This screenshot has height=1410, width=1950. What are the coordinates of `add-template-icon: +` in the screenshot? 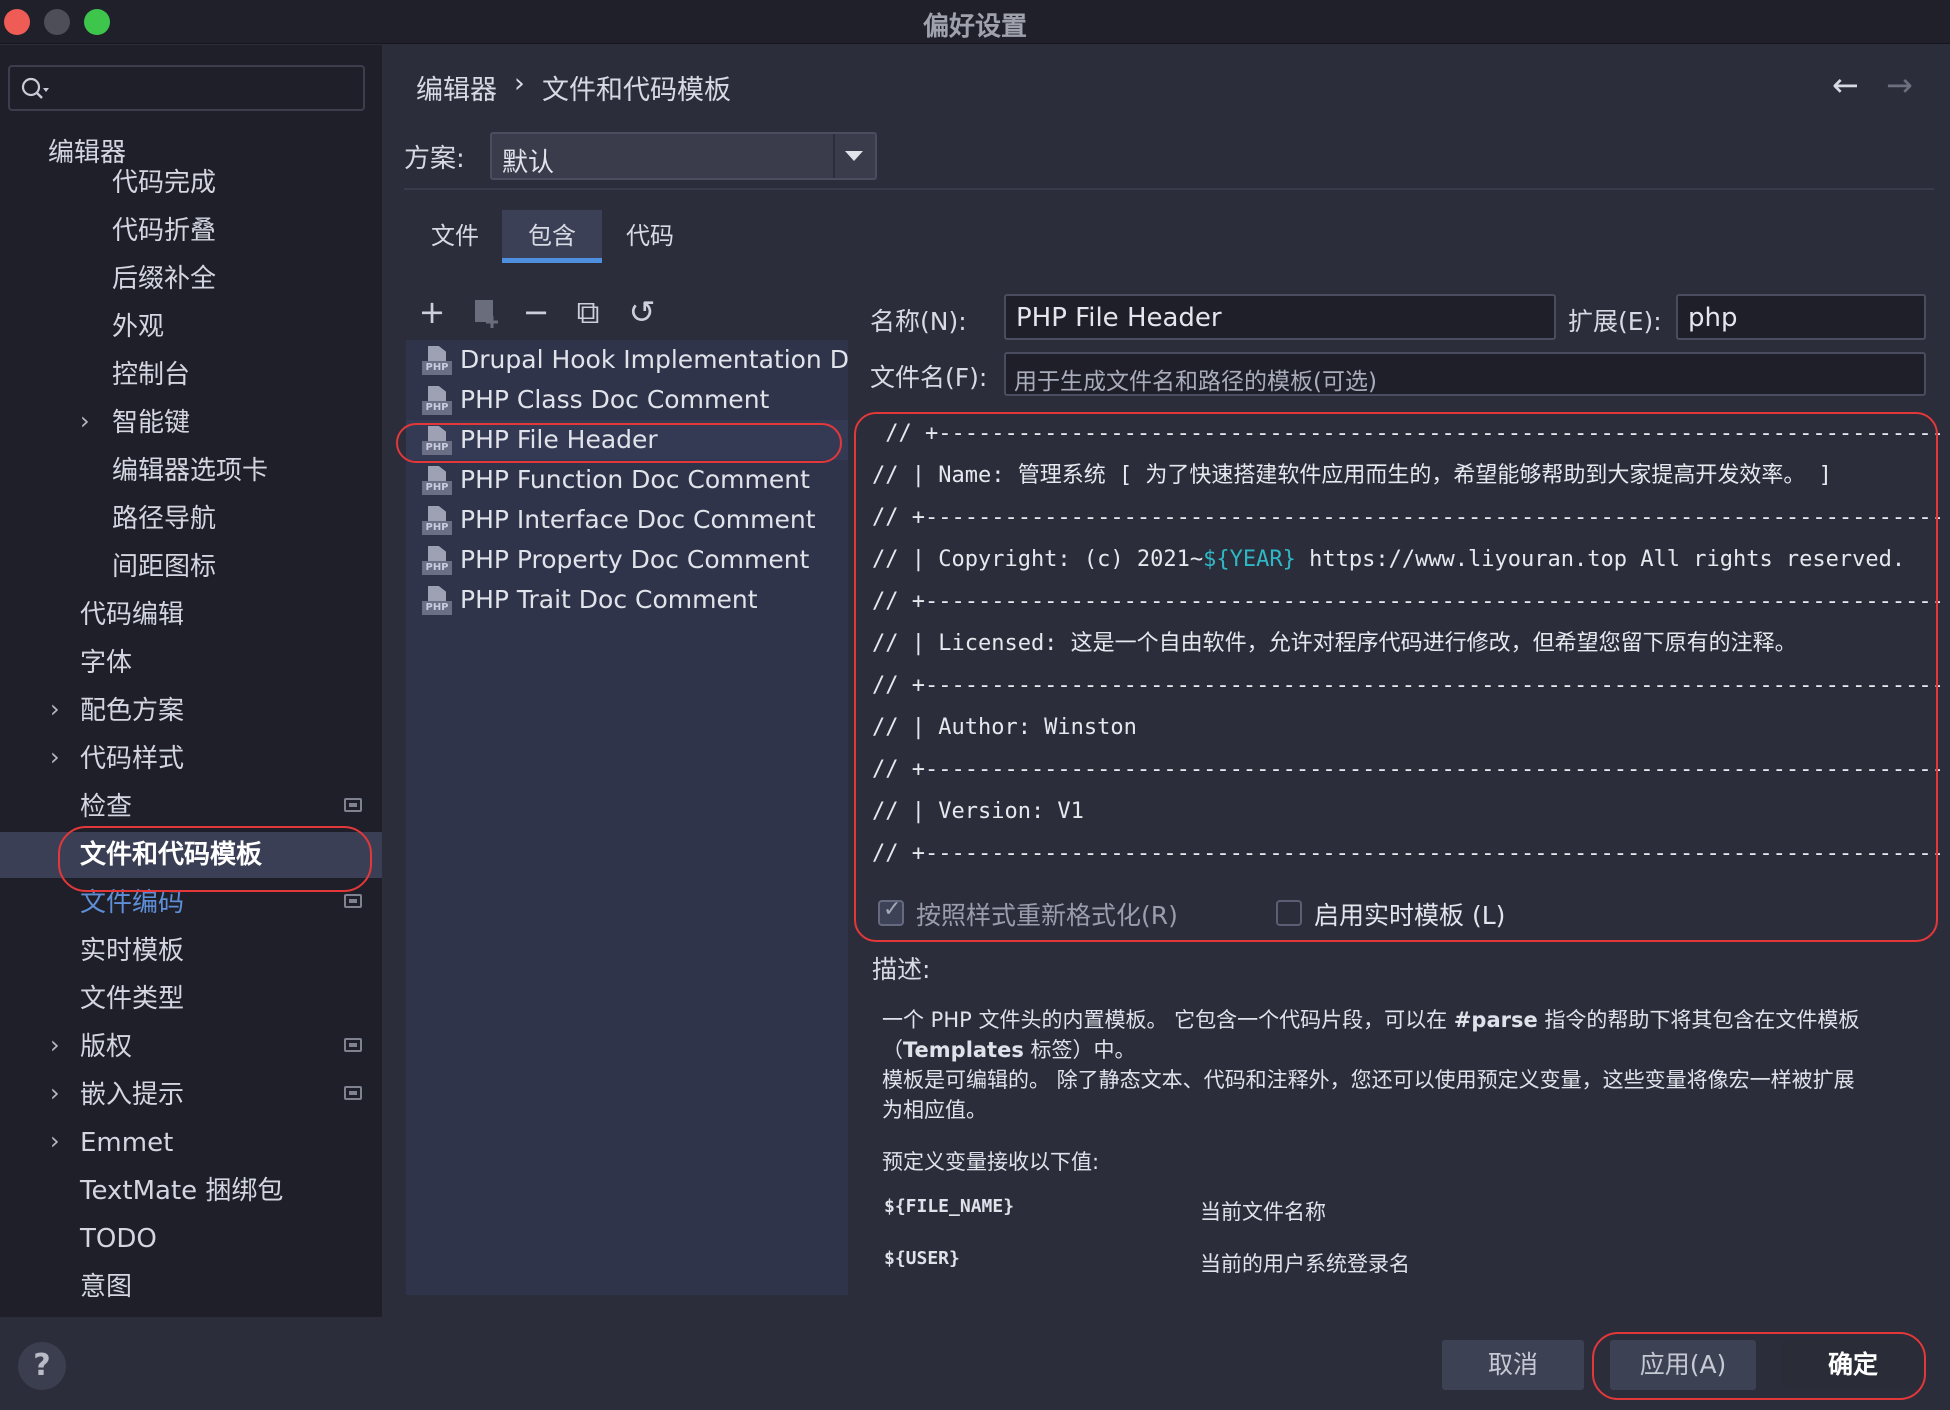 It's located at (432, 312).